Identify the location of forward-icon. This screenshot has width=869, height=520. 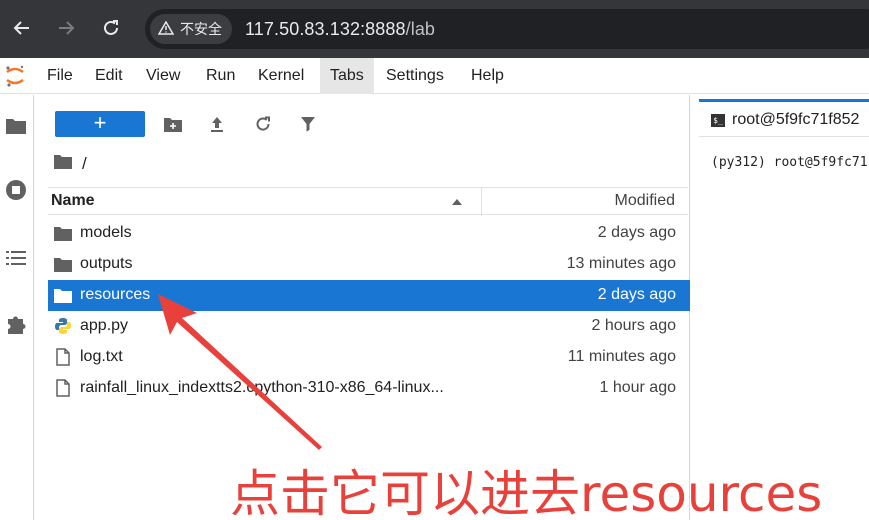
(66, 28).